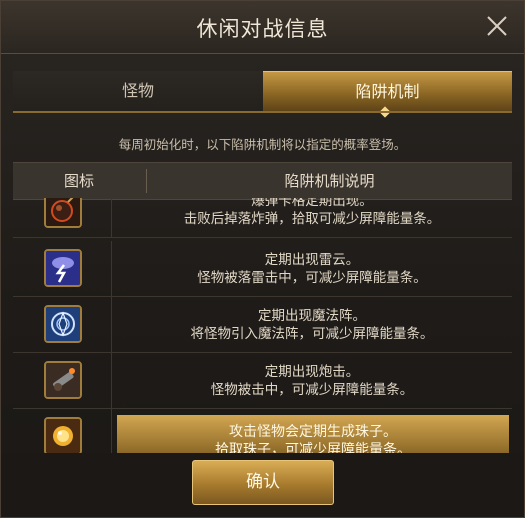  Describe the element at coordinates (262, 181) in the screenshot. I see `table-header: 图标 陷阱机制说明` at that location.